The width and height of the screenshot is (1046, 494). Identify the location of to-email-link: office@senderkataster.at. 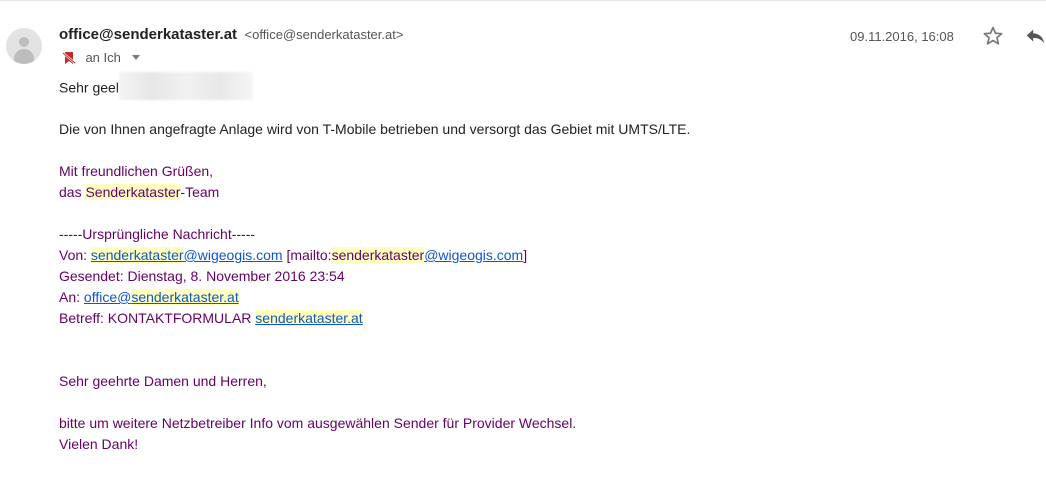
(161, 297).